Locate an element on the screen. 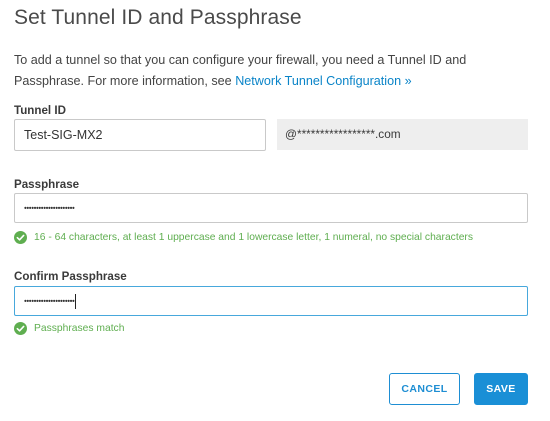 The width and height of the screenshot is (550, 421). passphrase-label: Passphrase is located at coordinates (47, 184).